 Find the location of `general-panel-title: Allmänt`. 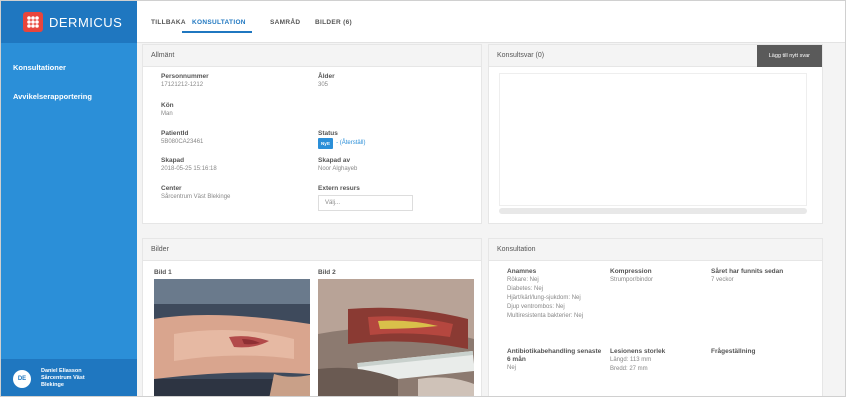

general-panel-title: Allmänt is located at coordinates (312, 56).